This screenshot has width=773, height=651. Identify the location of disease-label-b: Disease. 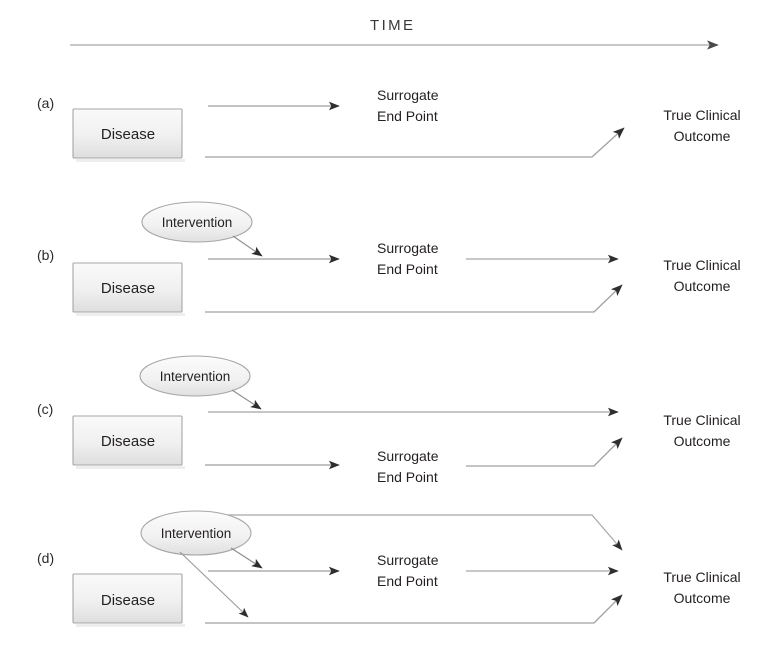
(128, 288).